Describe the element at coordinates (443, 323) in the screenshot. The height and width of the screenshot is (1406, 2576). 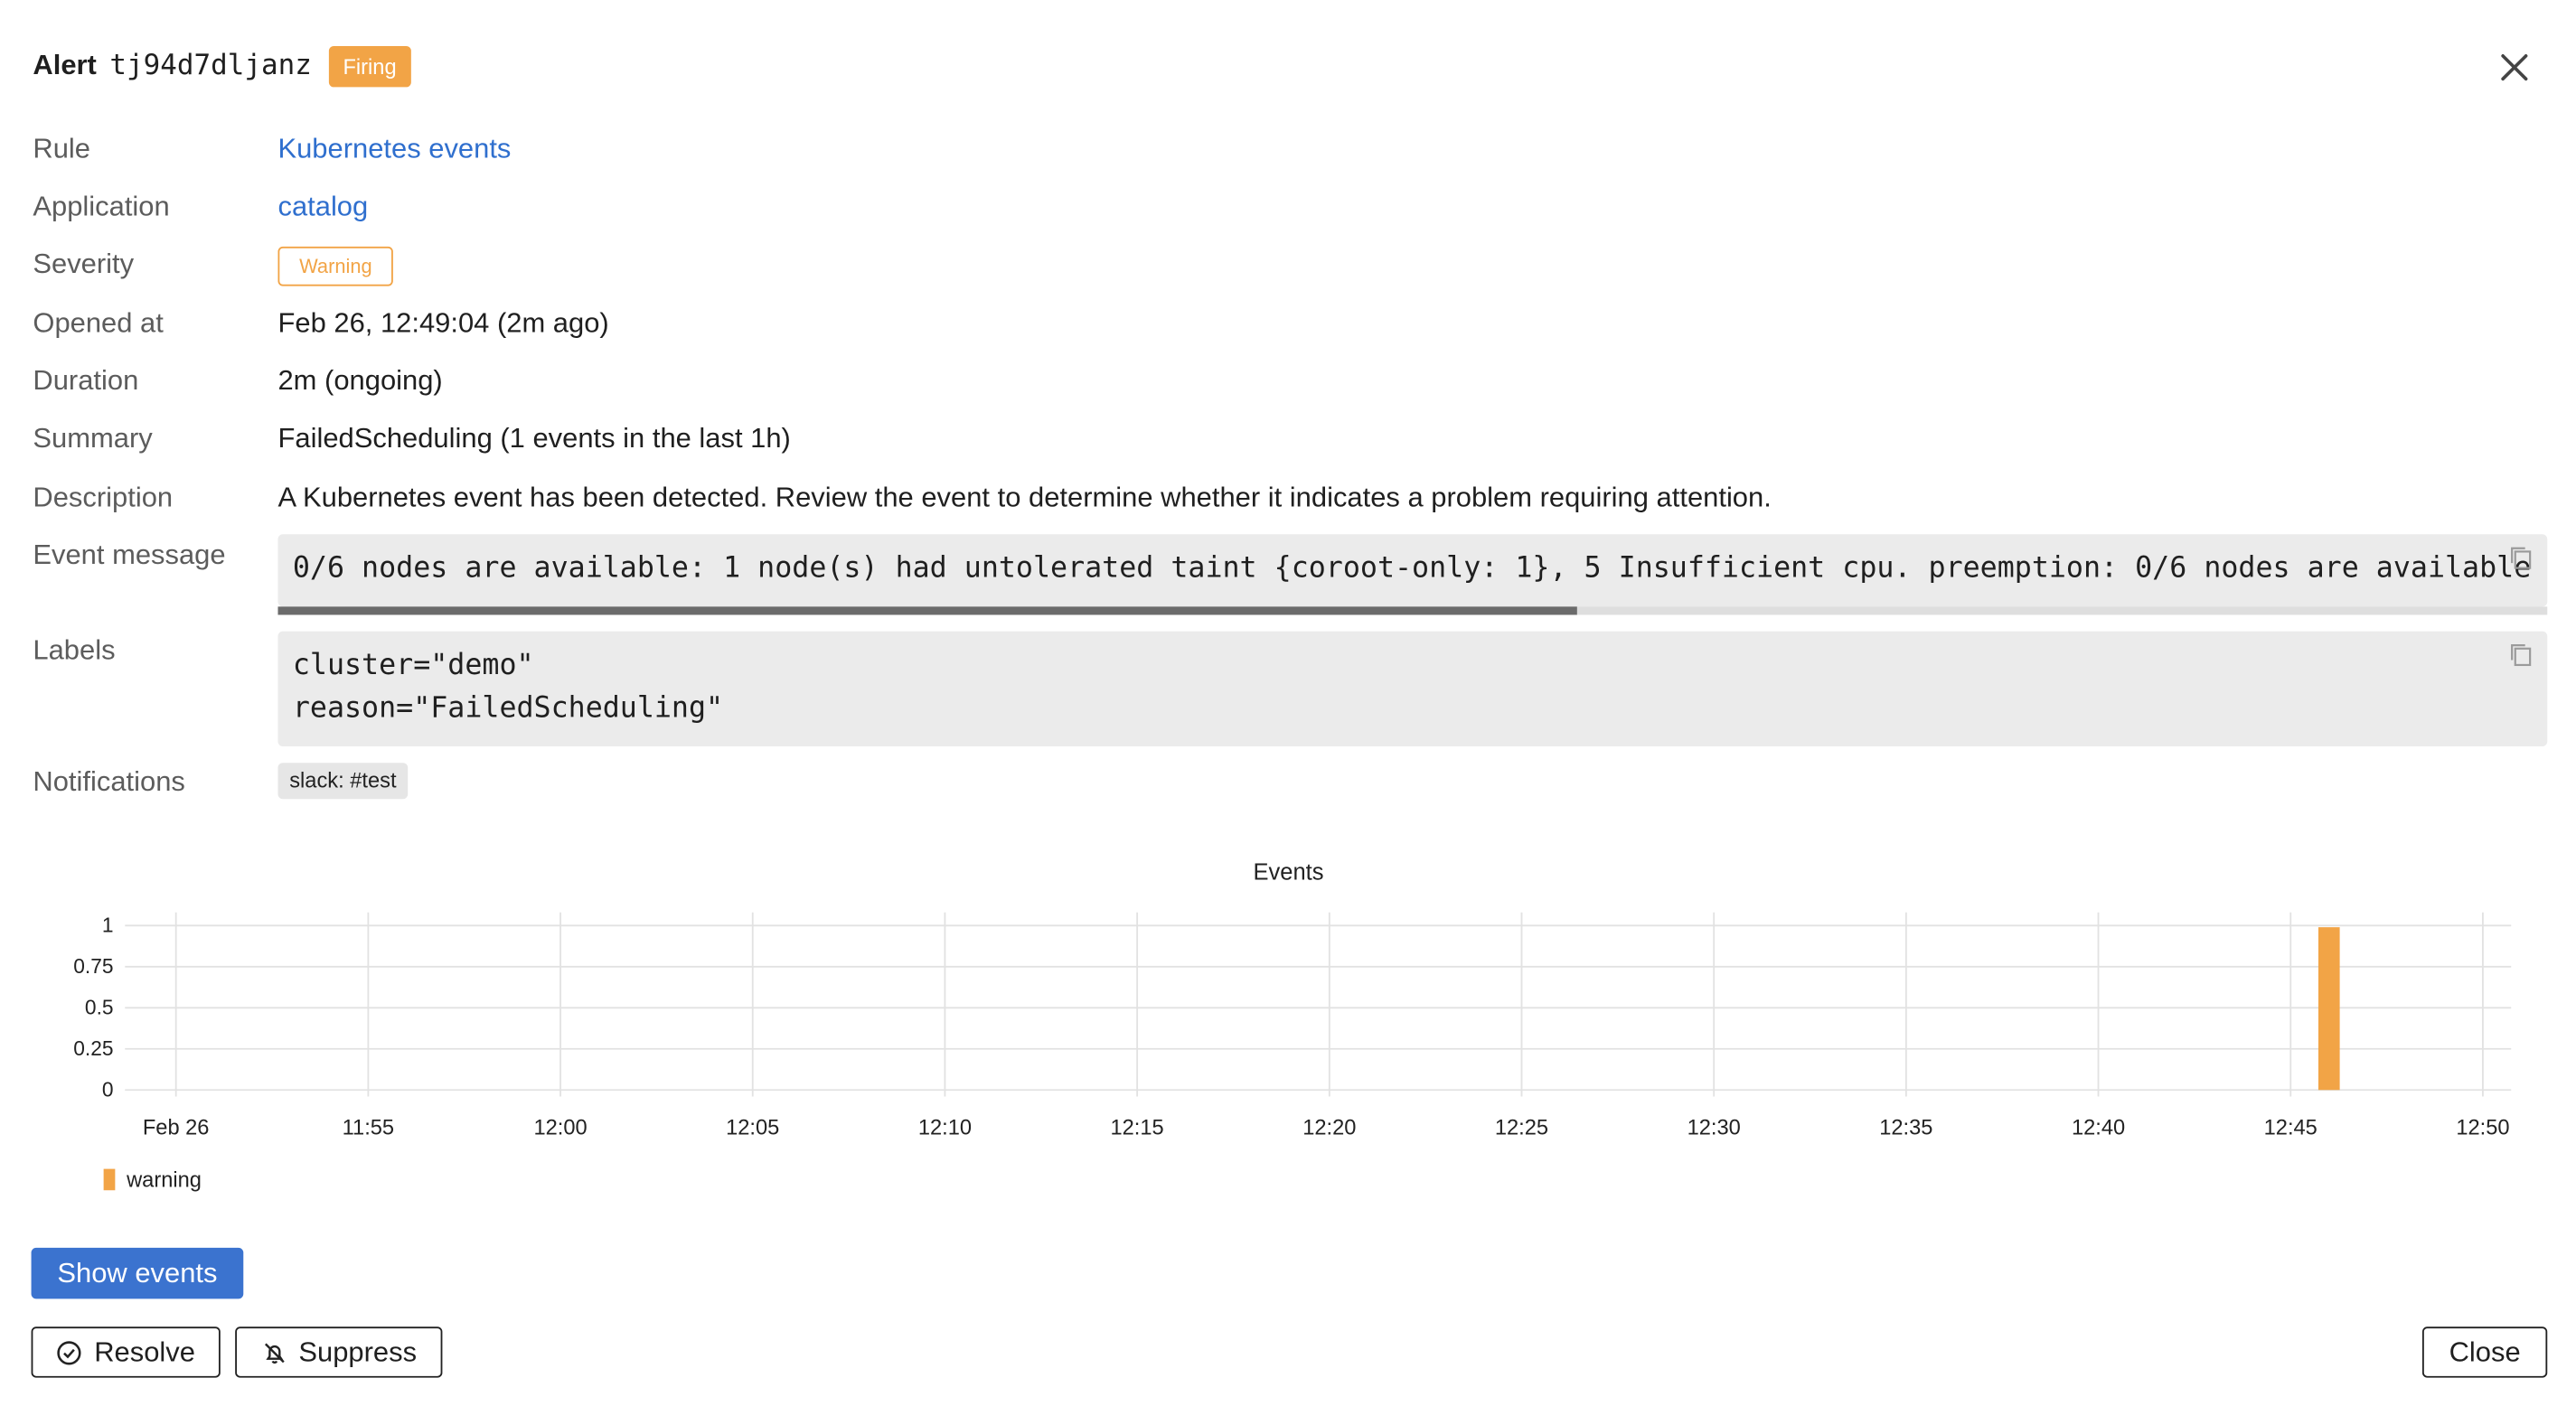
I see `opened-value: Feb 26, 12:49:04 (2m ago)` at that location.